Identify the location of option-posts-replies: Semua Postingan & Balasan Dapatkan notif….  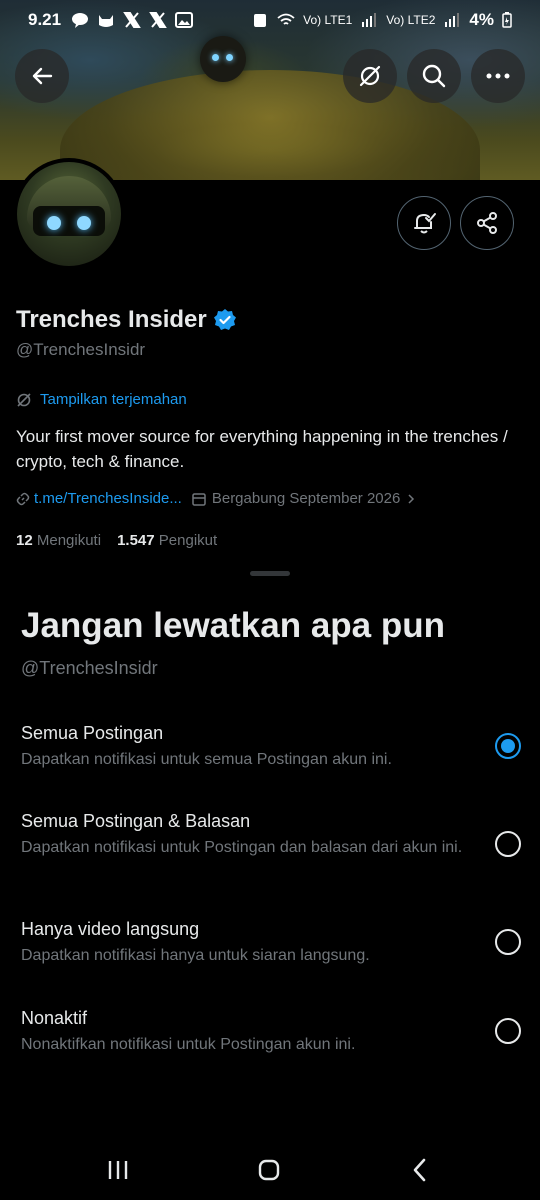
(271, 834).